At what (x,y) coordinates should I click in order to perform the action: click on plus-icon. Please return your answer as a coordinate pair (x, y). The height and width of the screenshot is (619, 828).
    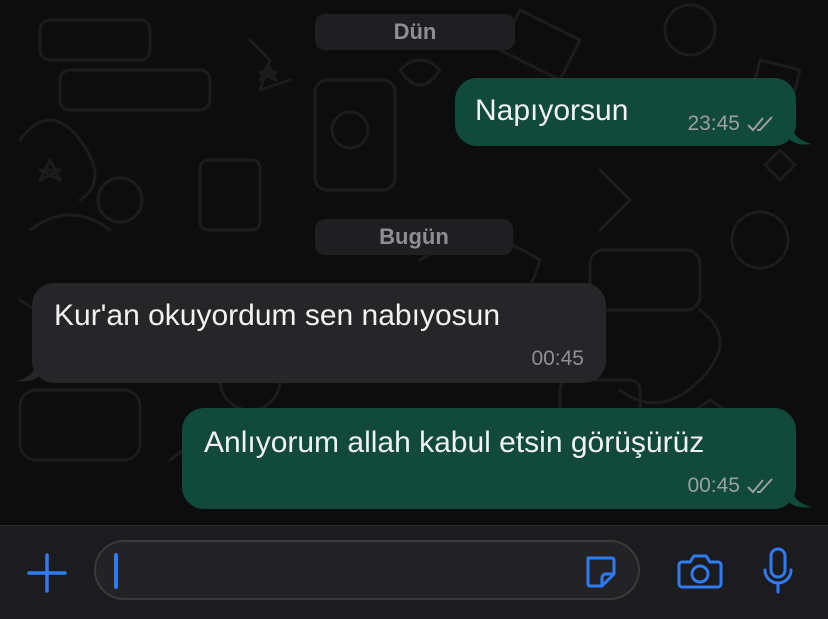
    Looking at the image, I should click on (47, 573).